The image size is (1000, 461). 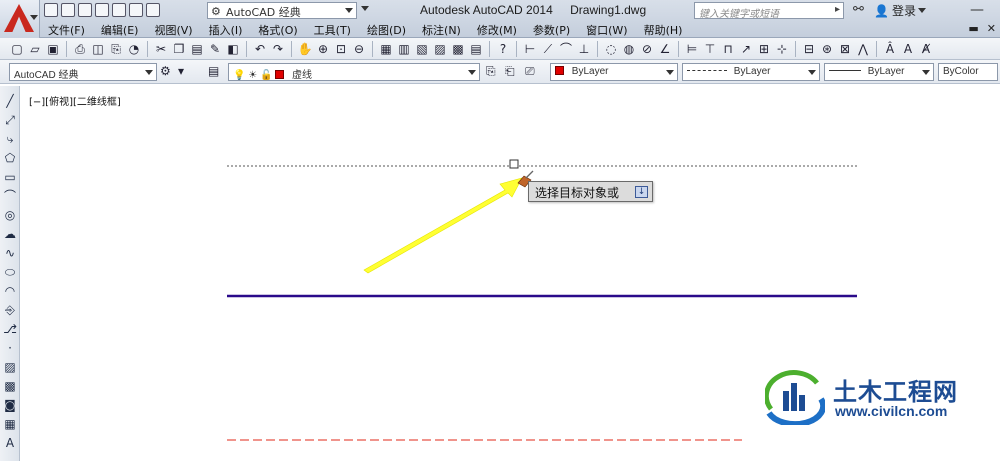 What do you see at coordinates (895, 392) in the screenshot?
I see `watermark-title: 土木工程网` at bounding box center [895, 392].